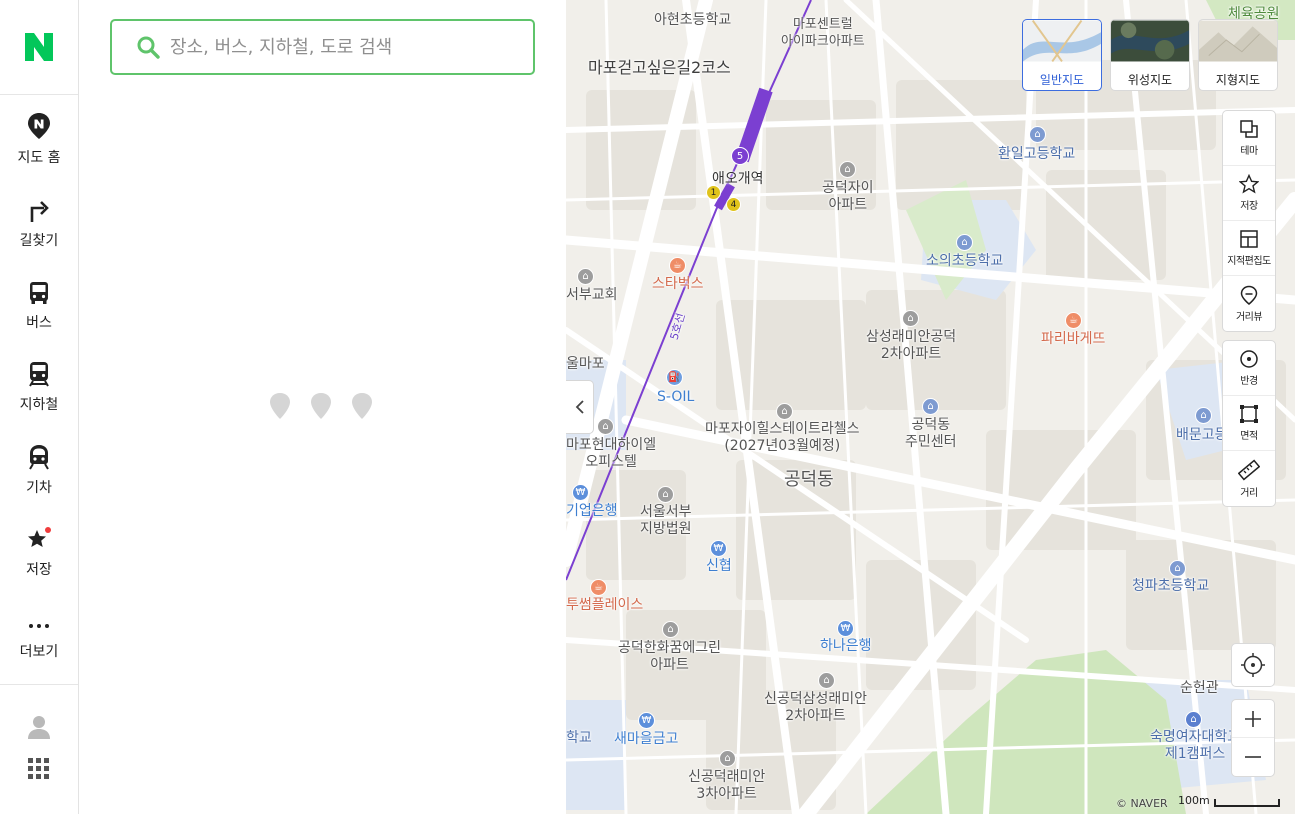 The height and width of the screenshot is (814, 1295). Describe the element at coordinates (719, 566) in the screenshot. I see `label-shinhyup: 신협` at that location.